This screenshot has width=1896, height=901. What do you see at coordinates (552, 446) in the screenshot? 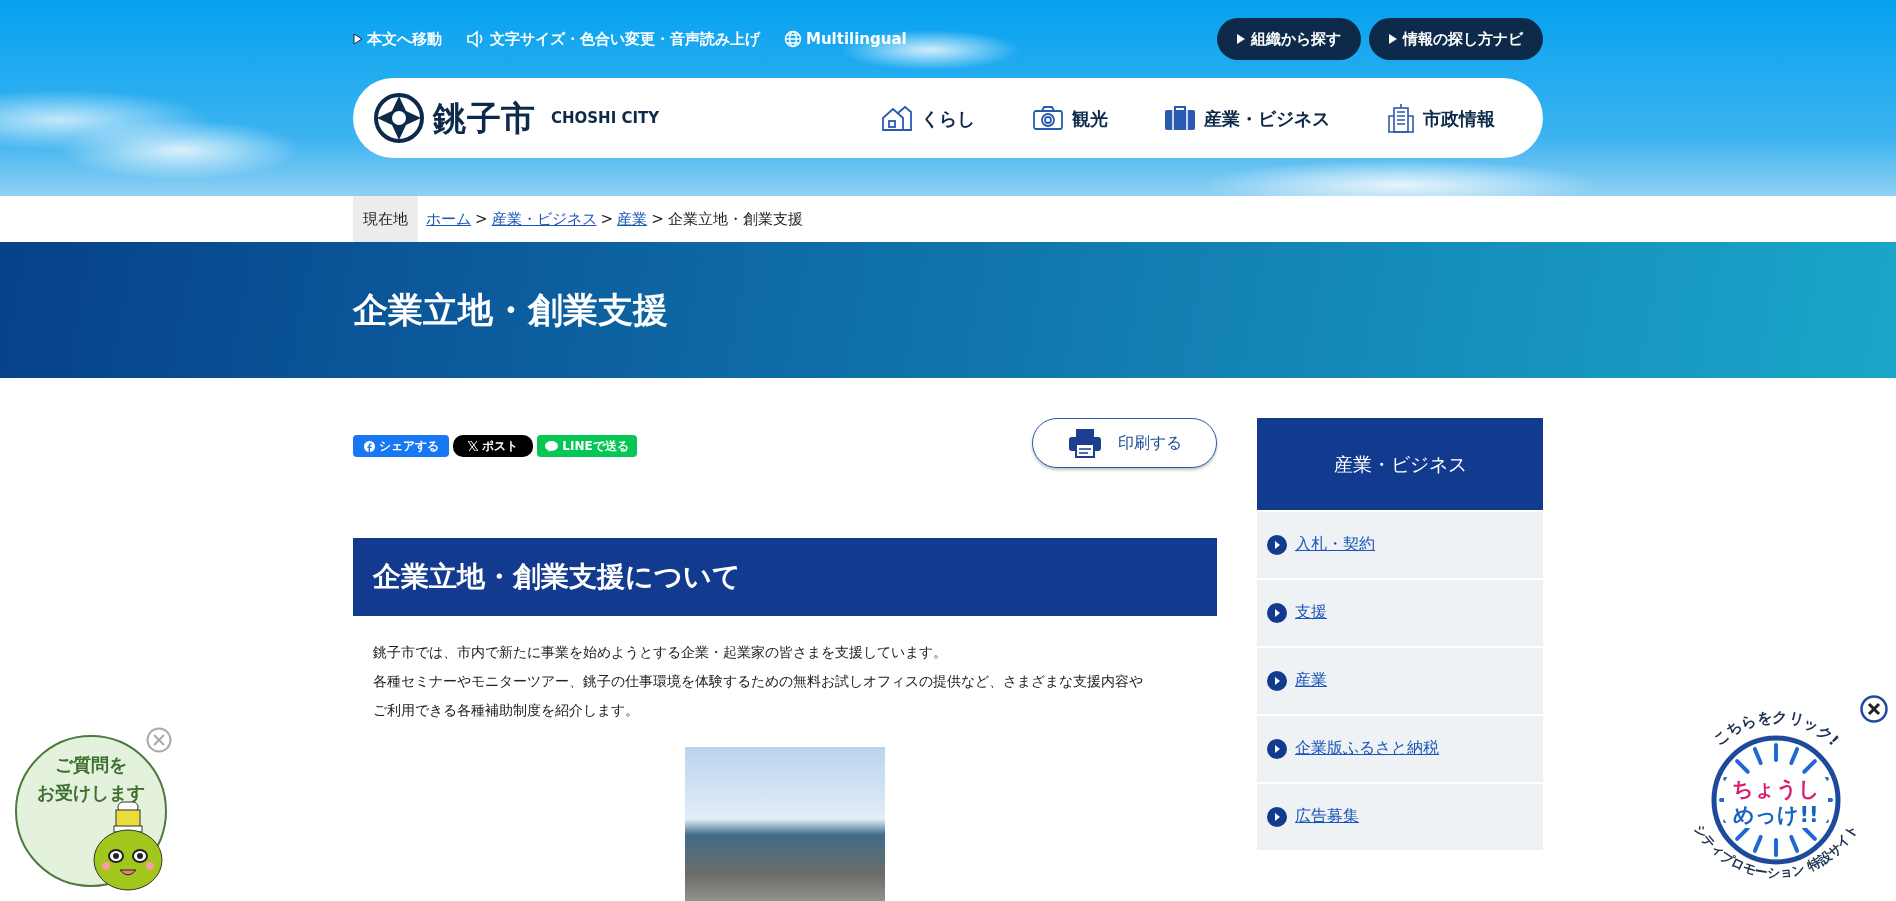
I see `speech-bubble-icon` at bounding box center [552, 446].